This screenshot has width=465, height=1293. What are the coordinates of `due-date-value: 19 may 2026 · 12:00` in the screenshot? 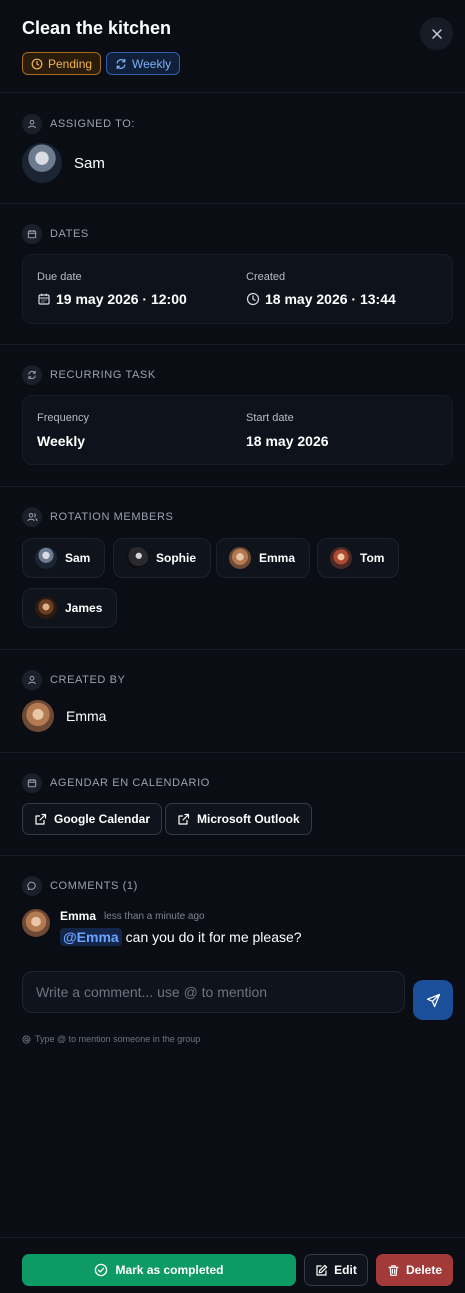 It's located at (112, 299).